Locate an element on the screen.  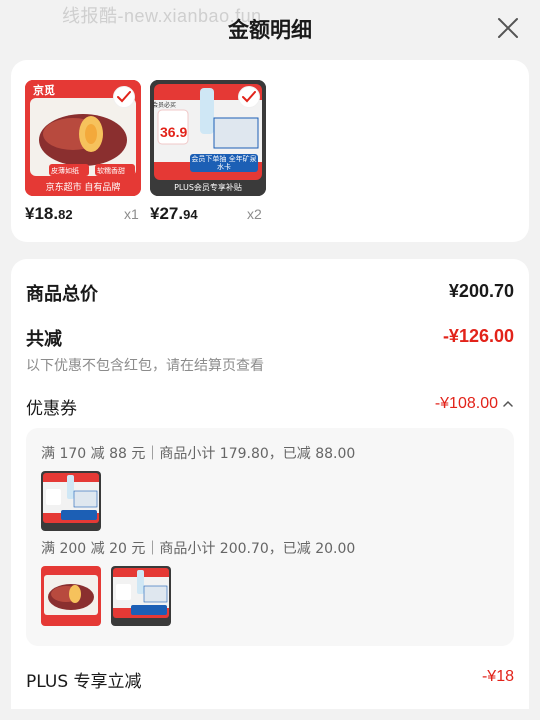
header: 线报酷-new.xianbao.fun 金额明细 is located at coordinates (270, 29).